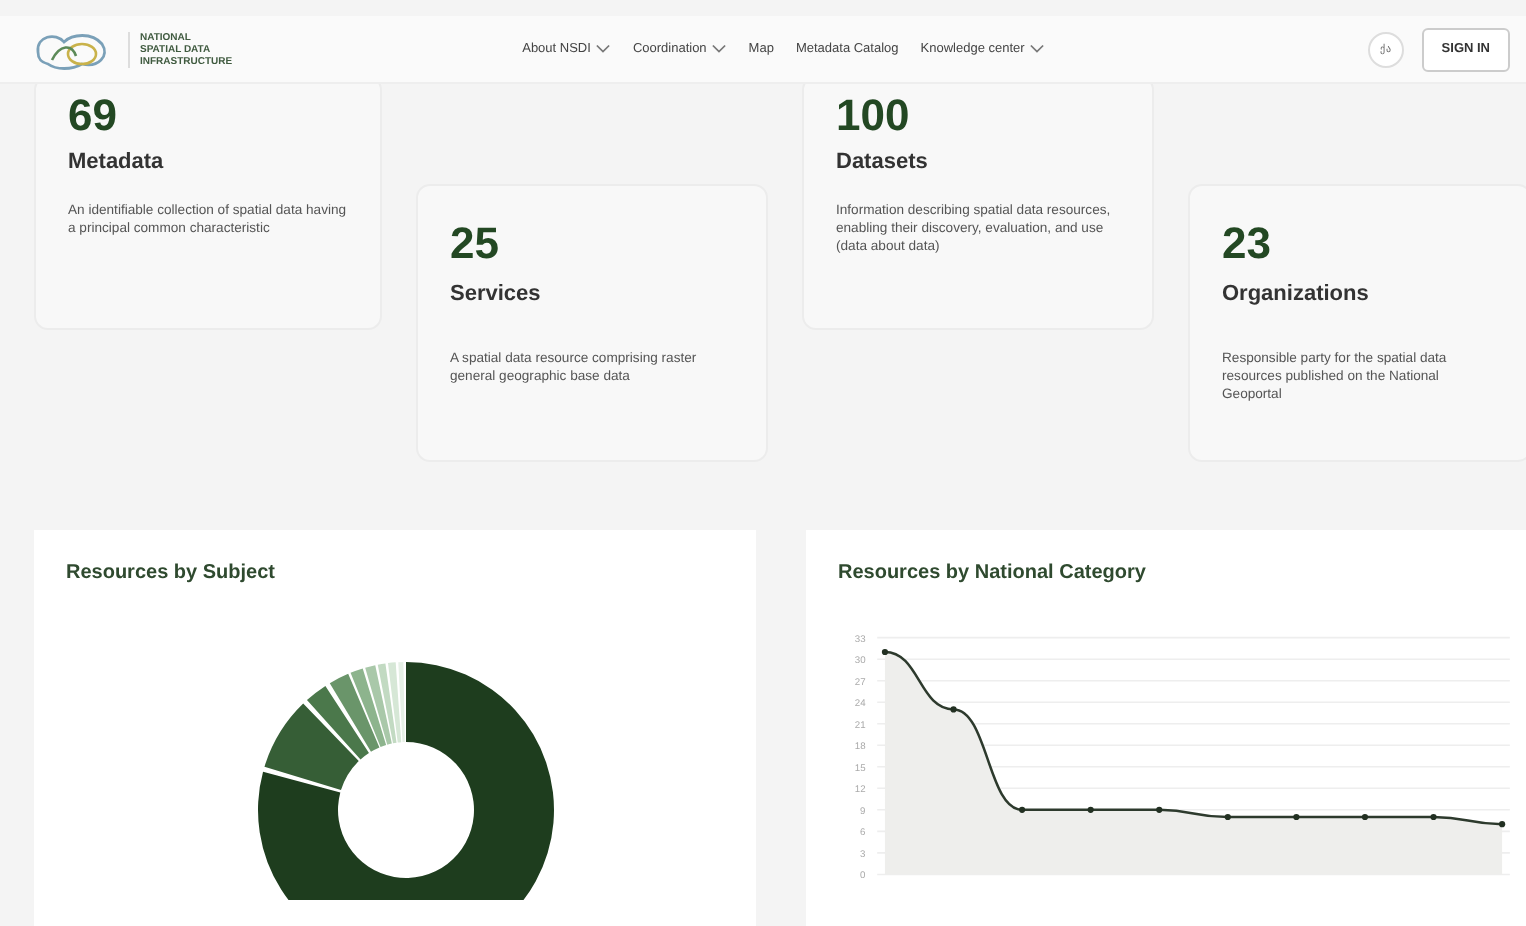 The image size is (1526, 926). I want to click on stat-number: 25, so click(475, 244).